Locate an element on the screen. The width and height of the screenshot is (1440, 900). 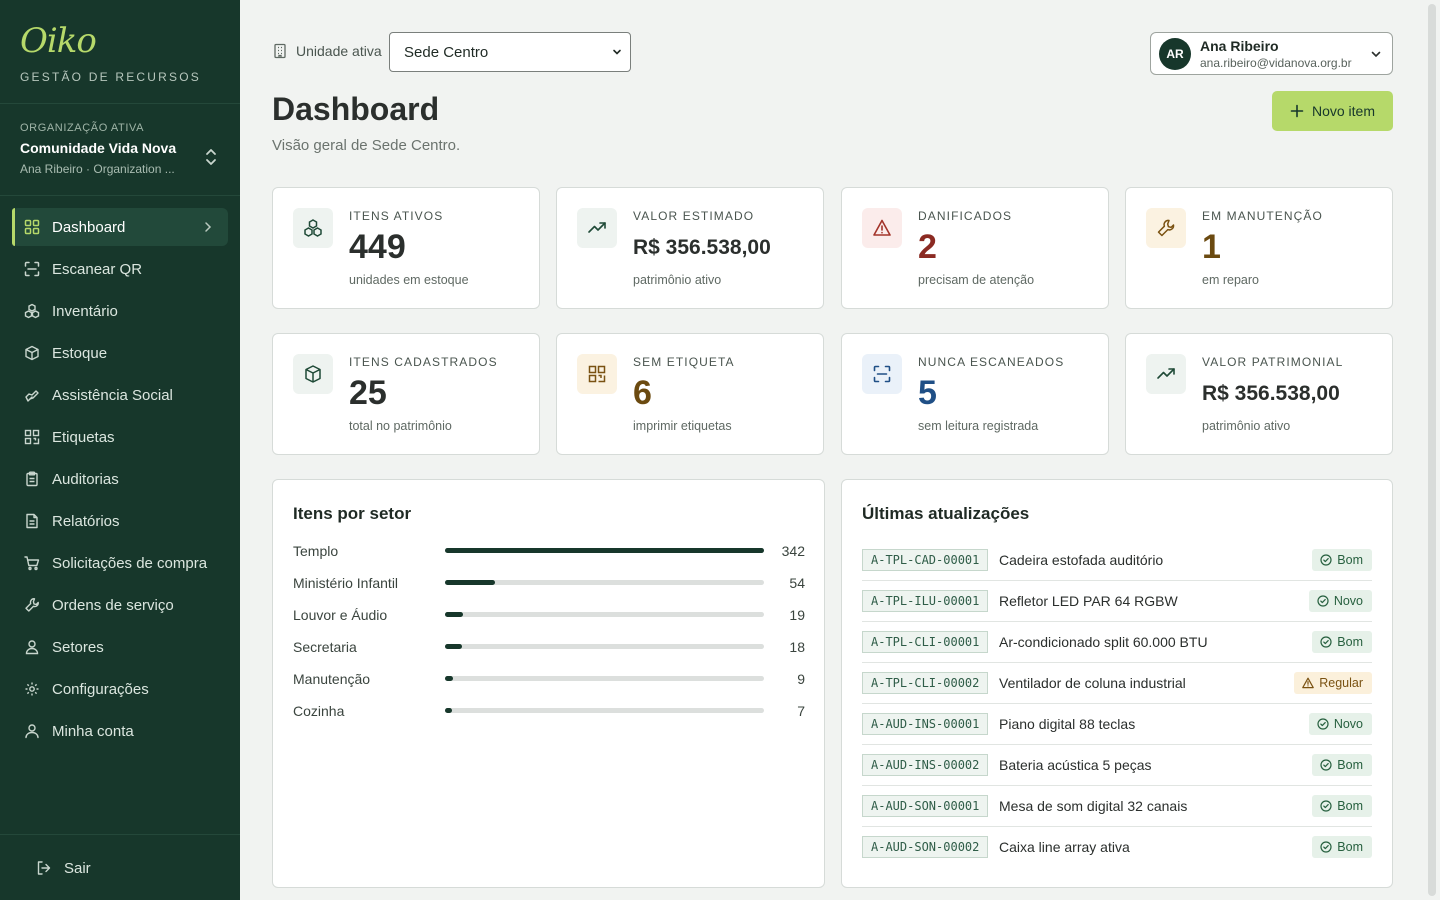
asset-code: A-TPL-CLI-00002 is located at coordinates (925, 683).